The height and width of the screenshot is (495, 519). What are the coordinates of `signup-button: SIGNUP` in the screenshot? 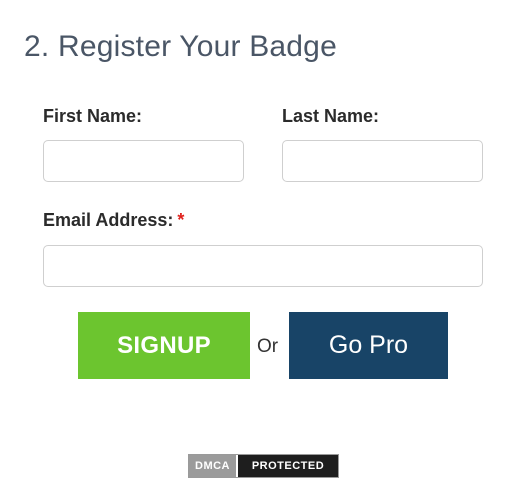 It's located at (164, 345).